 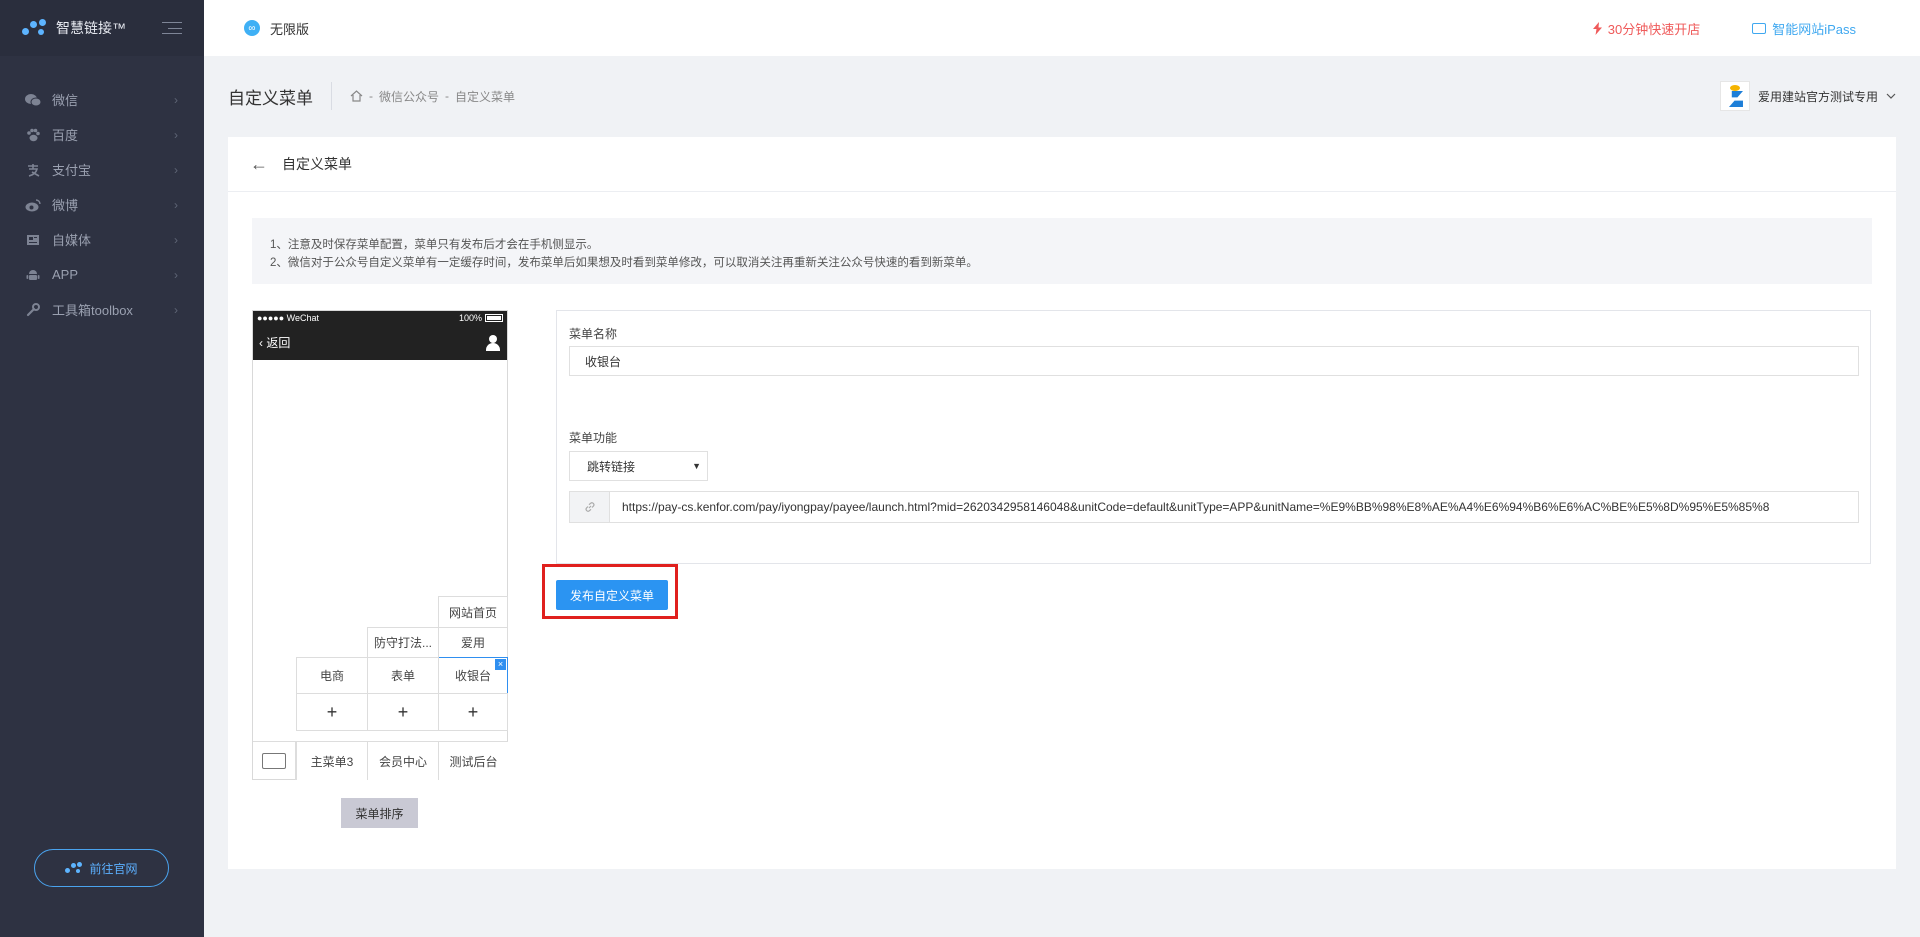 I want to click on sidebar-item-media: 自媒体 ›, so click(x=102, y=239).